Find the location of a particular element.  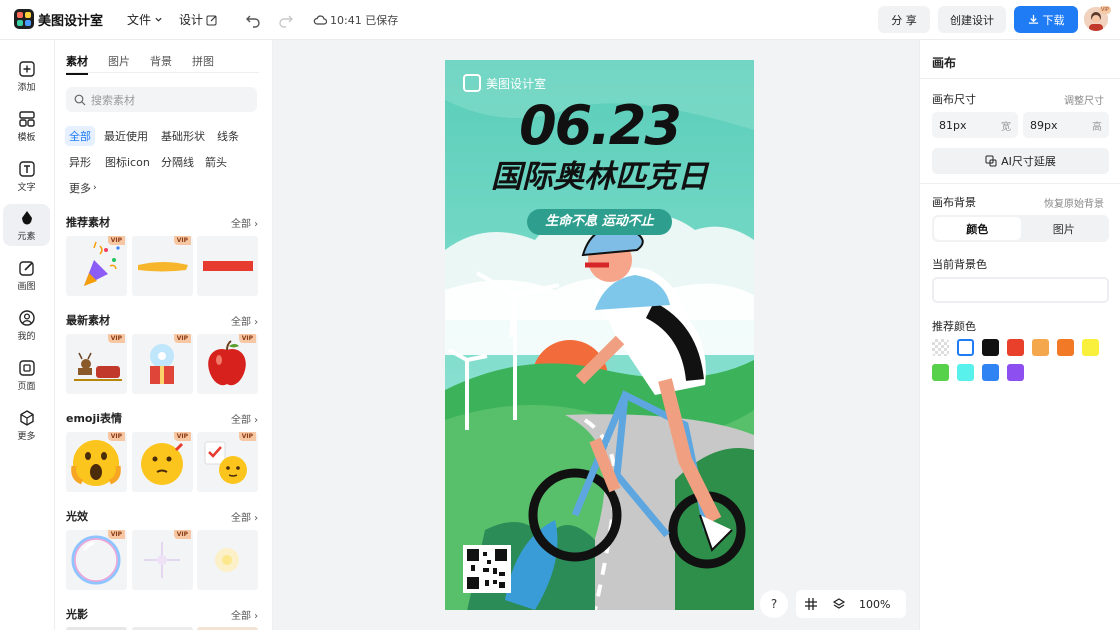

swatch-black is located at coordinates (990, 347).